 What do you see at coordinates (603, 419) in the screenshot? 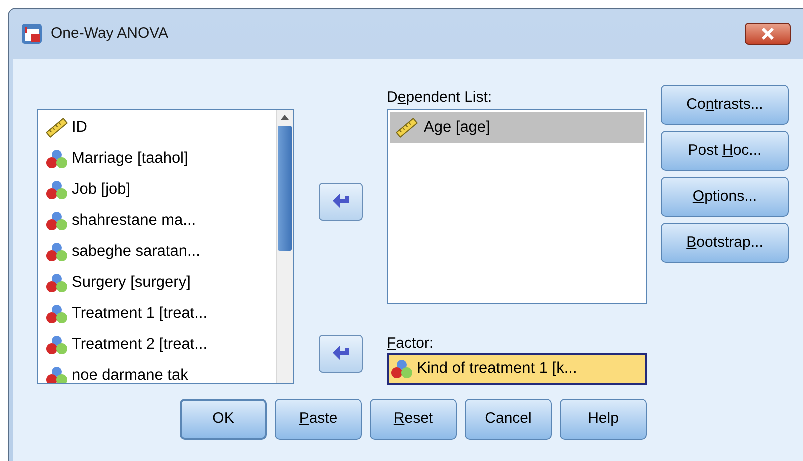
I see `dialog-button: Help` at bounding box center [603, 419].